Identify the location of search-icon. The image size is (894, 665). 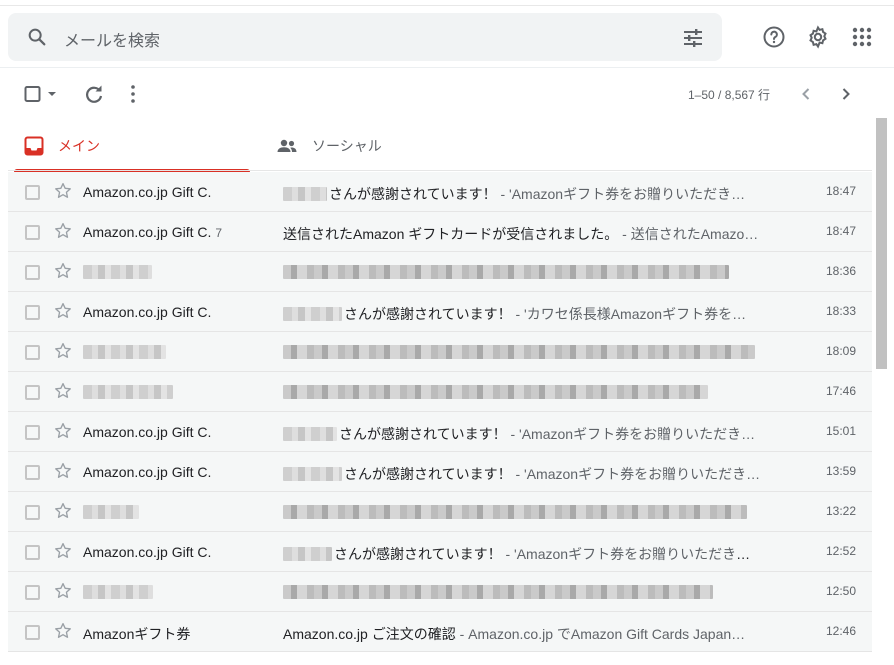
(37, 37).